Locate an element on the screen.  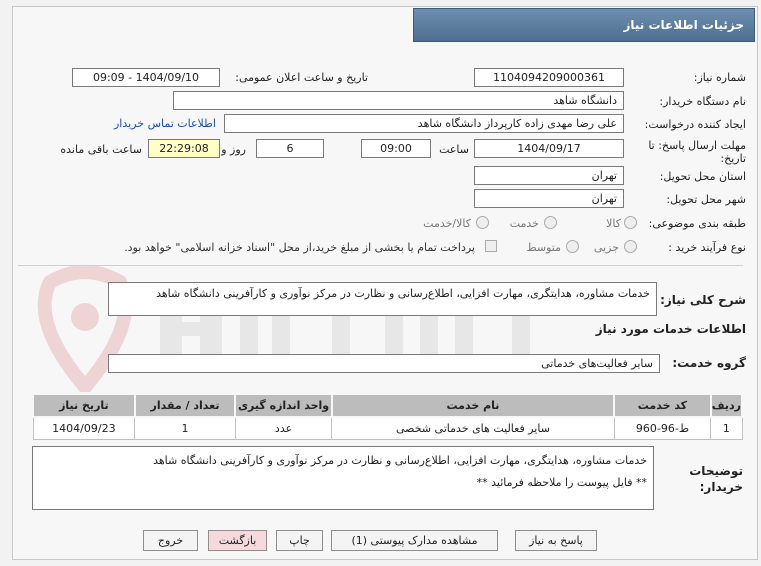
cell-service-code: ط-96-960 is located at coordinates (662, 428).